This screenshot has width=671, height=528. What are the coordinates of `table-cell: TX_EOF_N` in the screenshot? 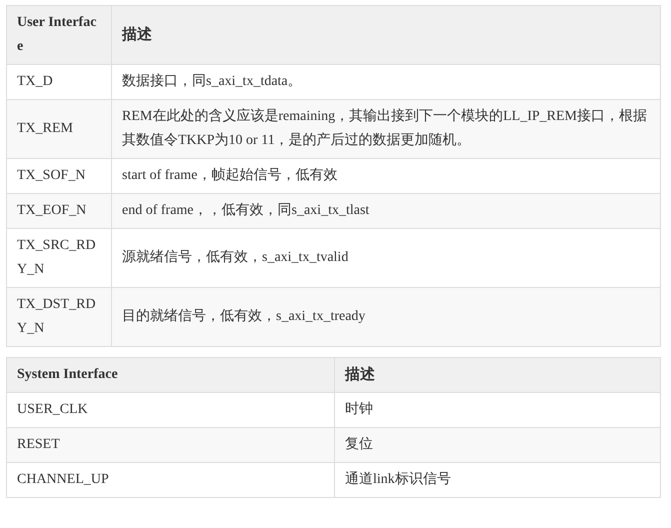 It's located at (59, 211).